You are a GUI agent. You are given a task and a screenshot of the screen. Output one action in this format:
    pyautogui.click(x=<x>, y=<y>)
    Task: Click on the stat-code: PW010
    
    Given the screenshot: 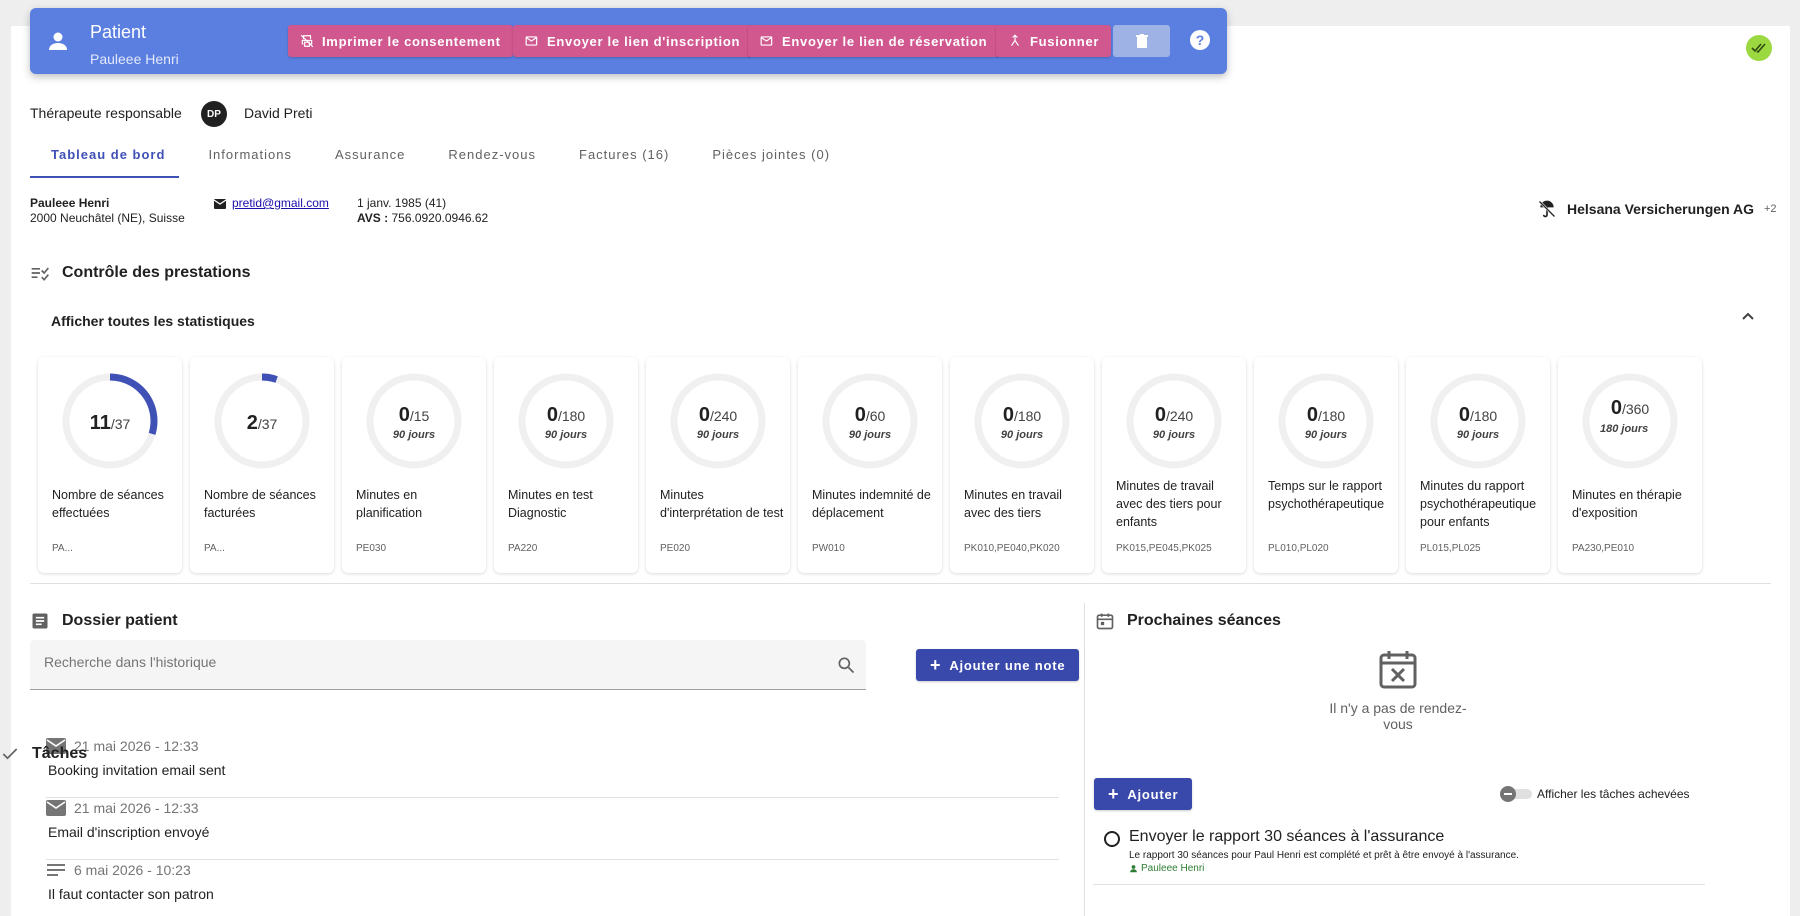 What is the action you would take?
    pyautogui.click(x=828, y=548)
    